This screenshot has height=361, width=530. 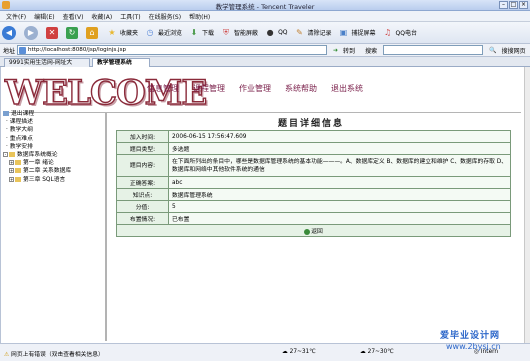 What do you see at coordinates (53, 163) in the screenshot?
I see `tree-item-chapter-1: + 第一章 绪论` at bounding box center [53, 163].